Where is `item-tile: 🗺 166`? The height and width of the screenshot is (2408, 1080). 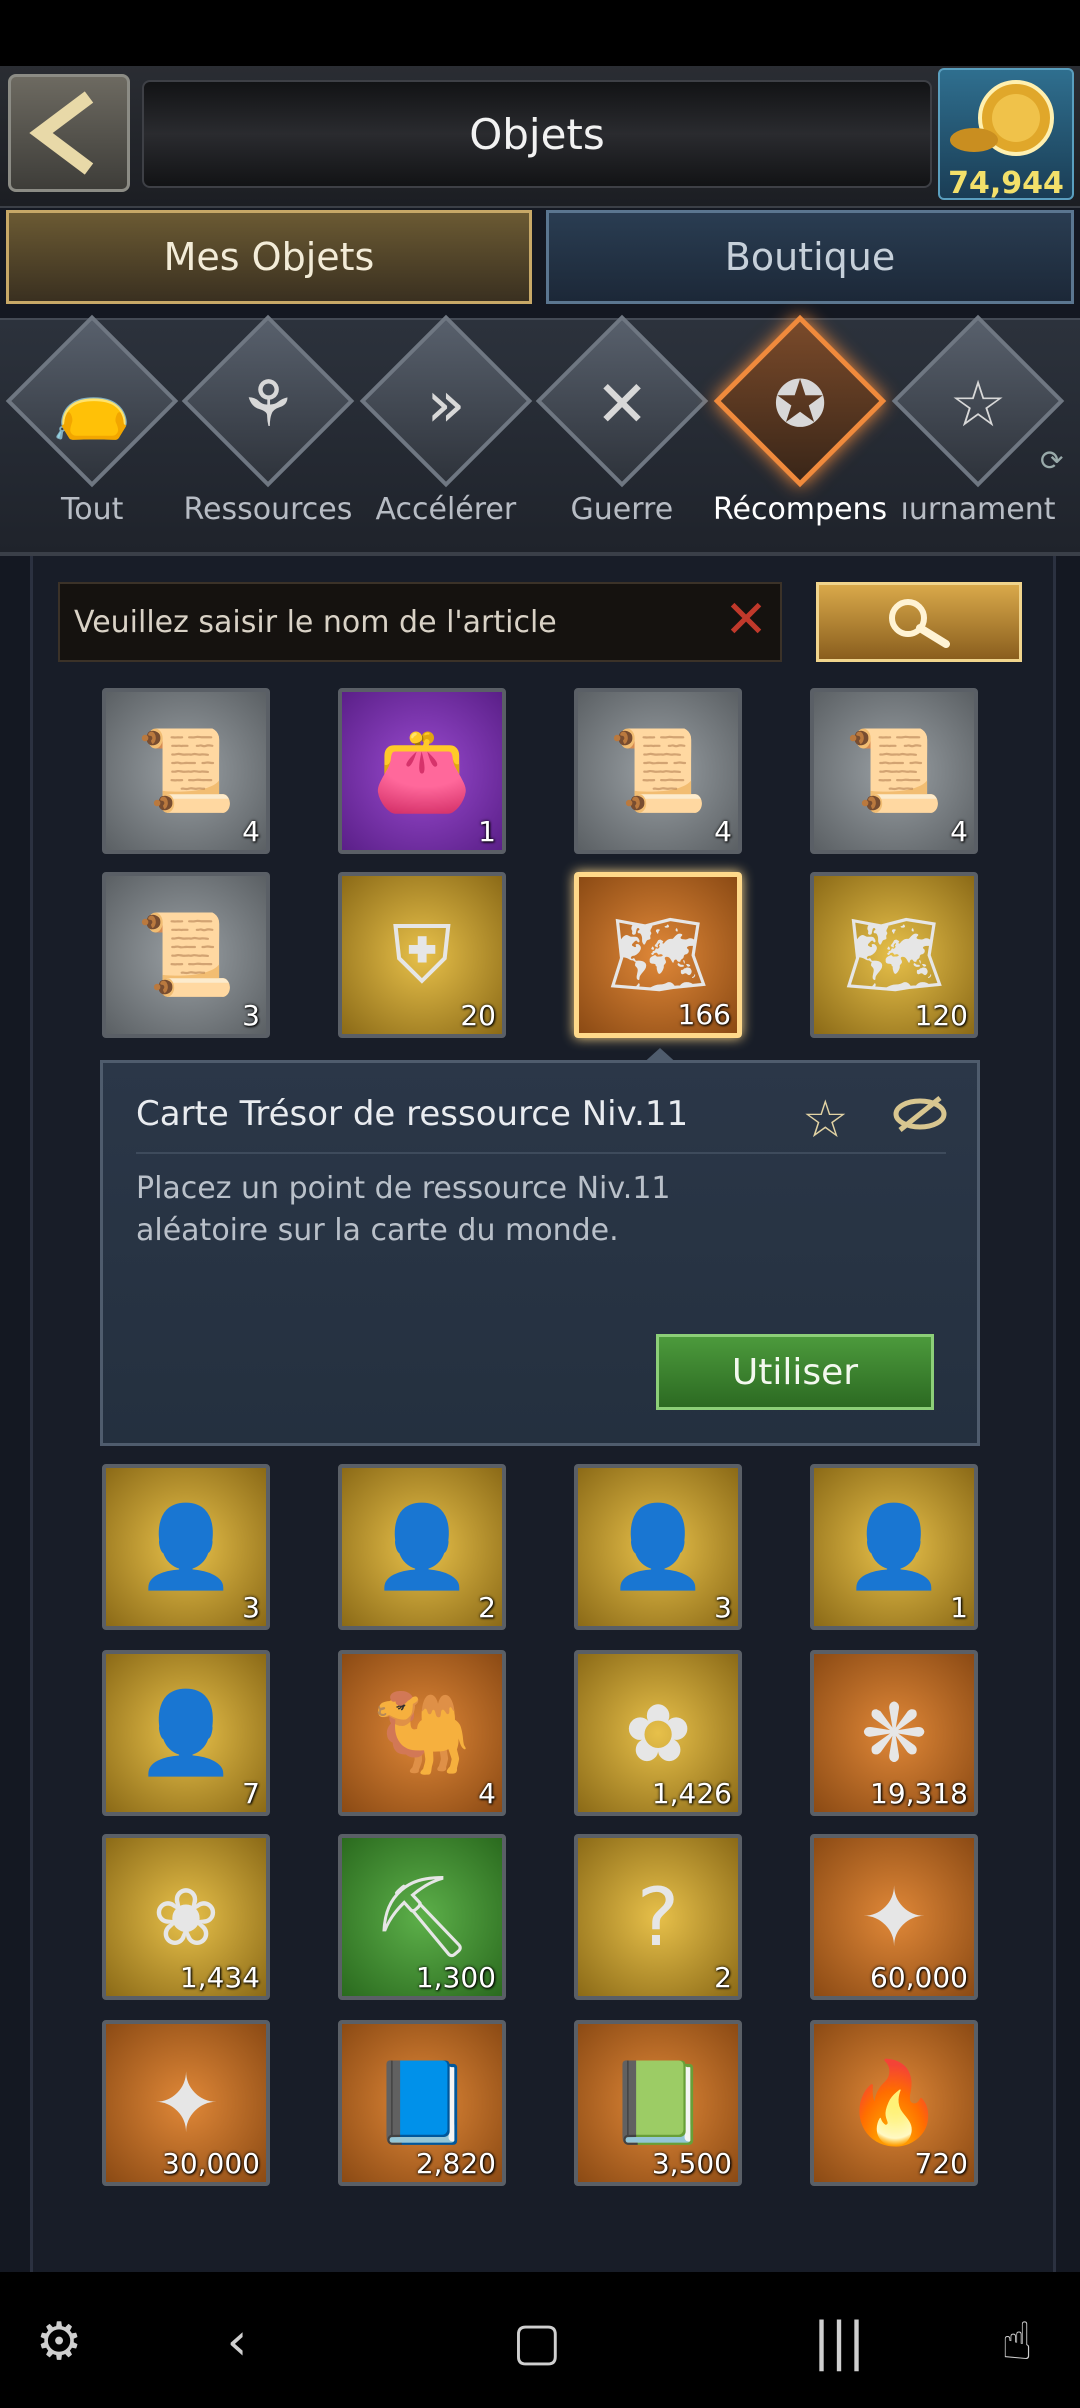 item-tile: 🗺 166 is located at coordinates (658, 955).